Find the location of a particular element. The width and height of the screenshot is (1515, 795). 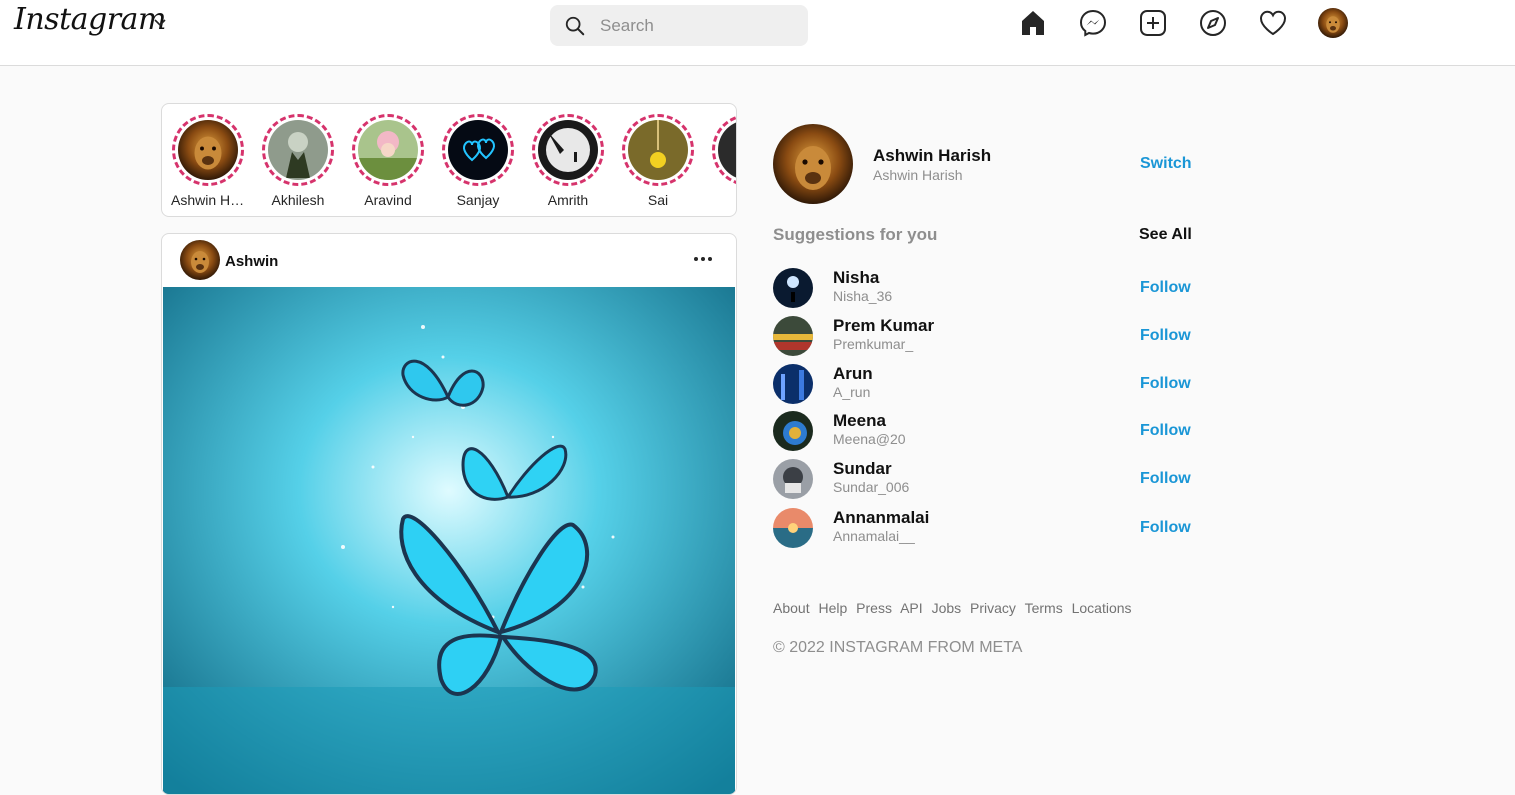

suggestion-handle: A_run is located at coordinates (852, 392).